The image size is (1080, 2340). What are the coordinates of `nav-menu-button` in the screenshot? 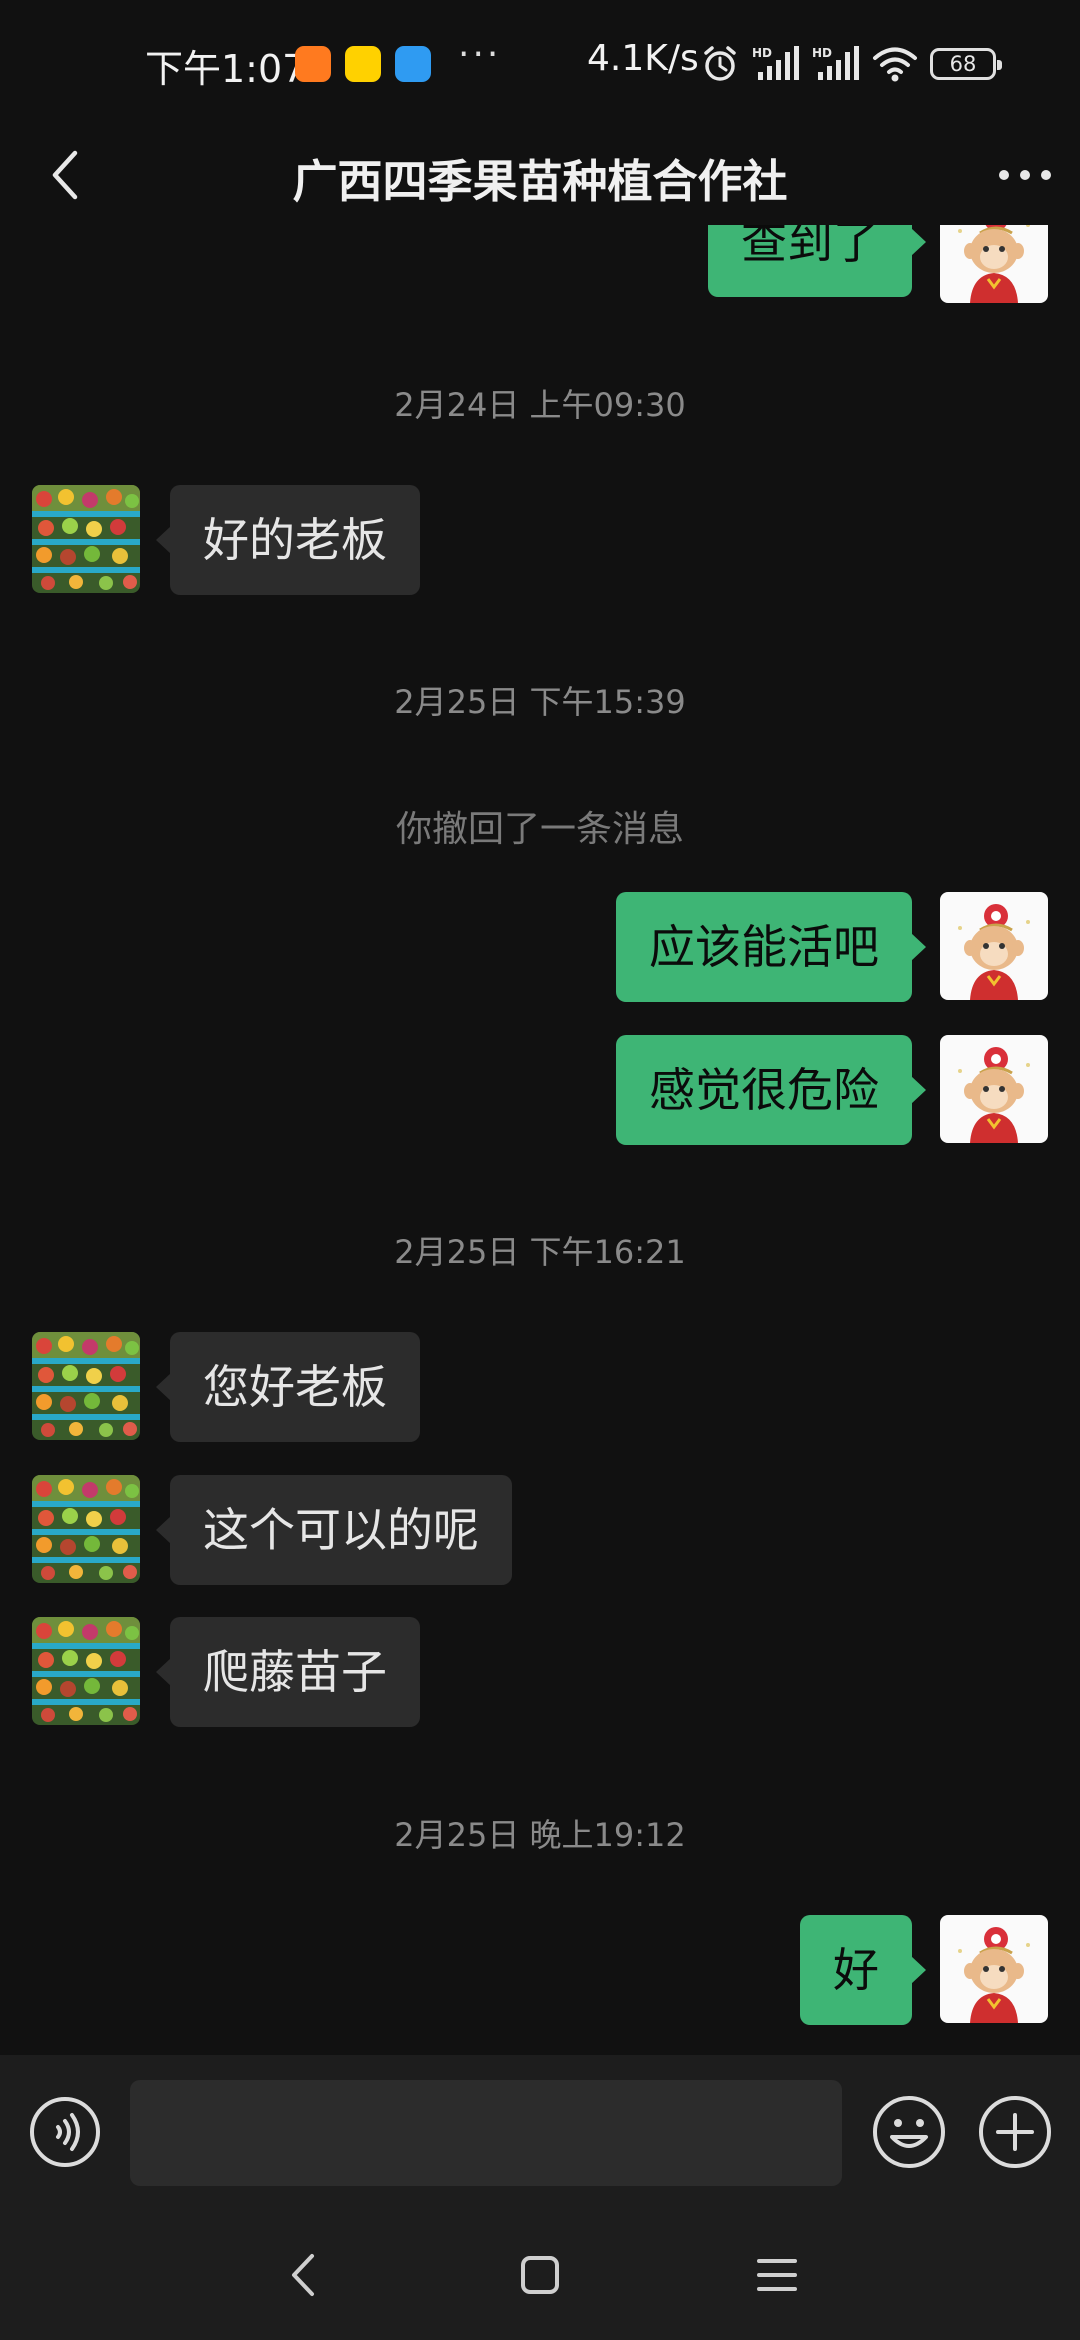 It's located at (777, 2275).